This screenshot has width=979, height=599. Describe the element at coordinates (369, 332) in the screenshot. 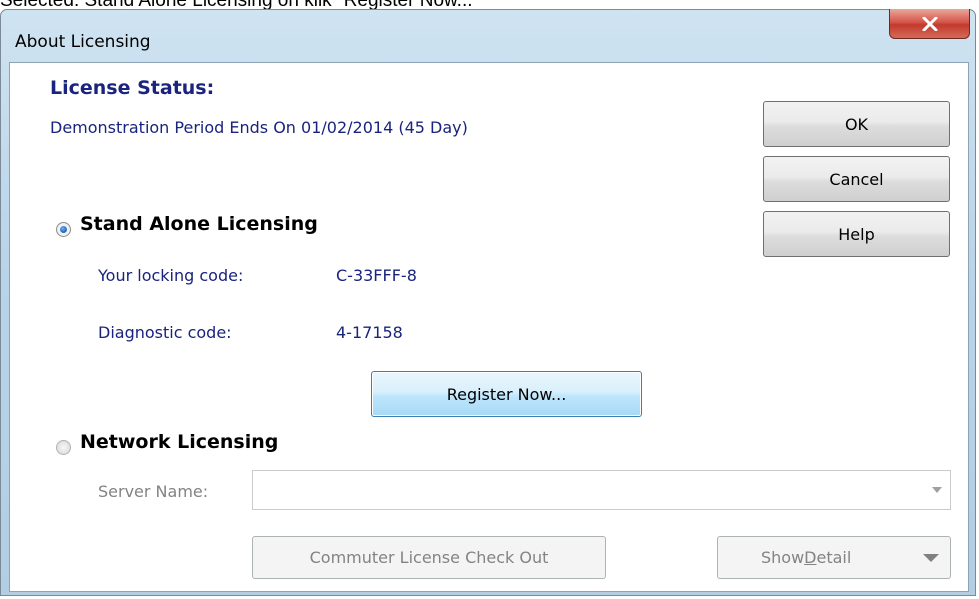

I see `diagnostic-code-value: 4-17158` at that location.